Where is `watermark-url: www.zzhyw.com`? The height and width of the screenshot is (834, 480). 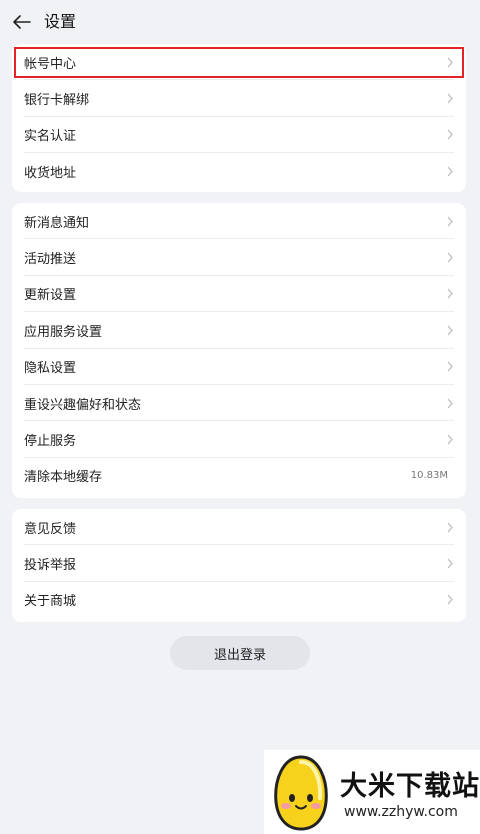 watermark-url: www.zzhyw.com is located at coordinates (401, 812).